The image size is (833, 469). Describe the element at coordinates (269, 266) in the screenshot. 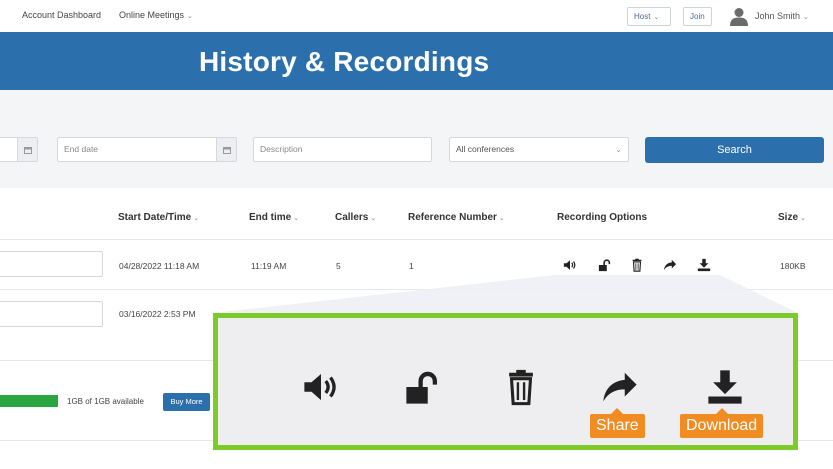

I see `row-1-end: 11:19 AM` at that location.